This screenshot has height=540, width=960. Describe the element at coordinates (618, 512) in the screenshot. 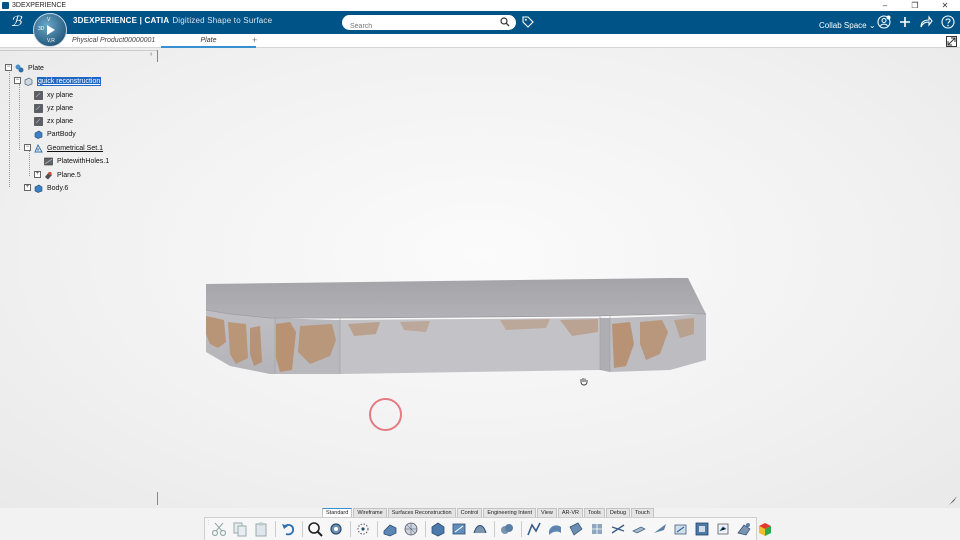

I see `section-tab-debug: Debug` at that location.